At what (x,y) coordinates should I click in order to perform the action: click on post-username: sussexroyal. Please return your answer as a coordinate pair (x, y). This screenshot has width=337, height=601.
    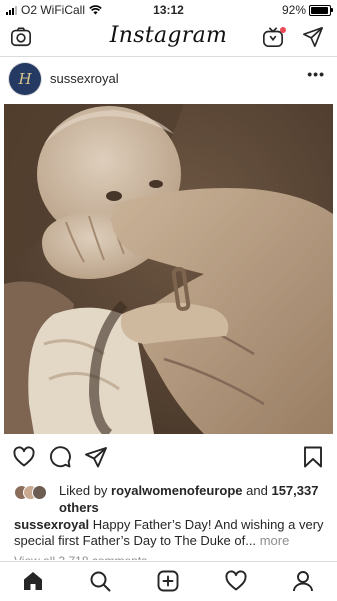
    Looking at the image, I should click on (84, 78).